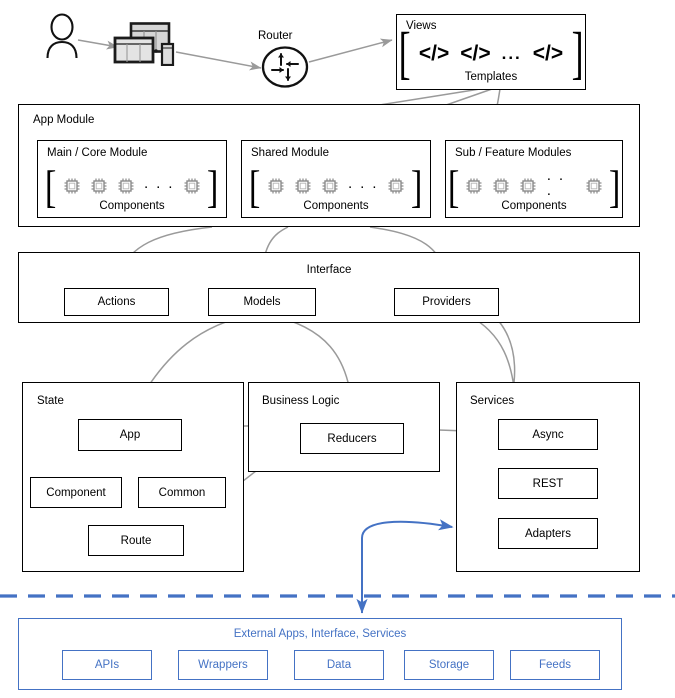  What do you see at coordinates (421, 26) in the screenshot?
I see `views-label: Views` at bounding box center [421, 26].